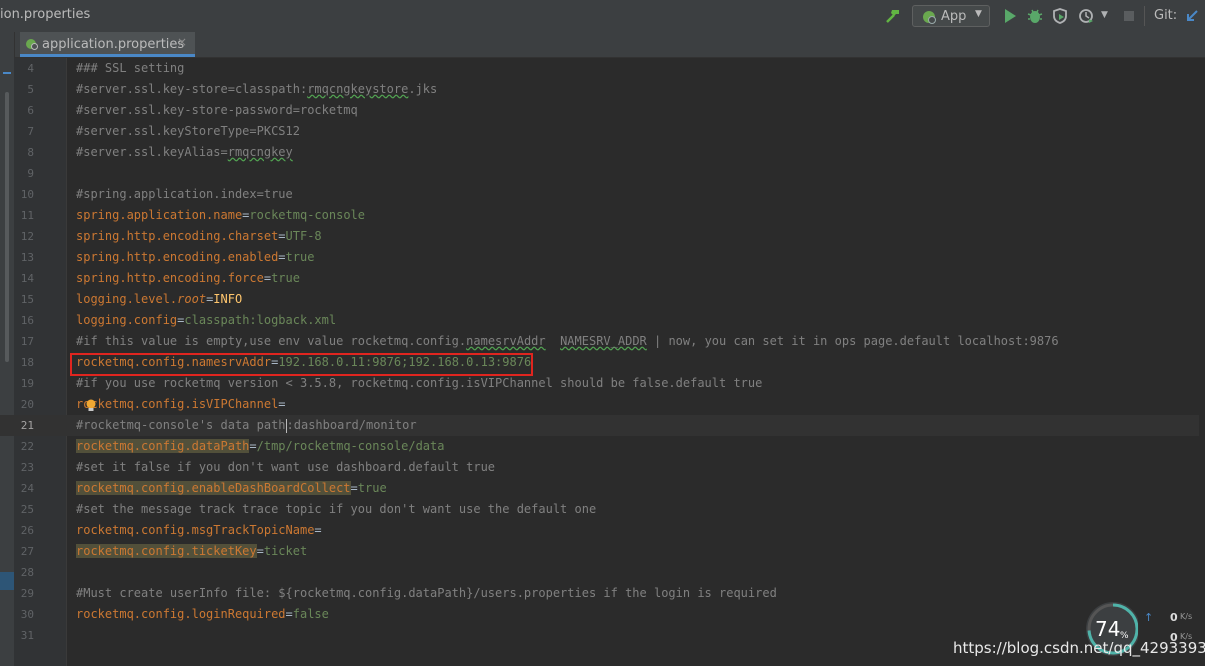  What do you see at coordinates (303, 236) in the screenshot?
I see `code-token: UTF-8` at bounding box center [303, 236].